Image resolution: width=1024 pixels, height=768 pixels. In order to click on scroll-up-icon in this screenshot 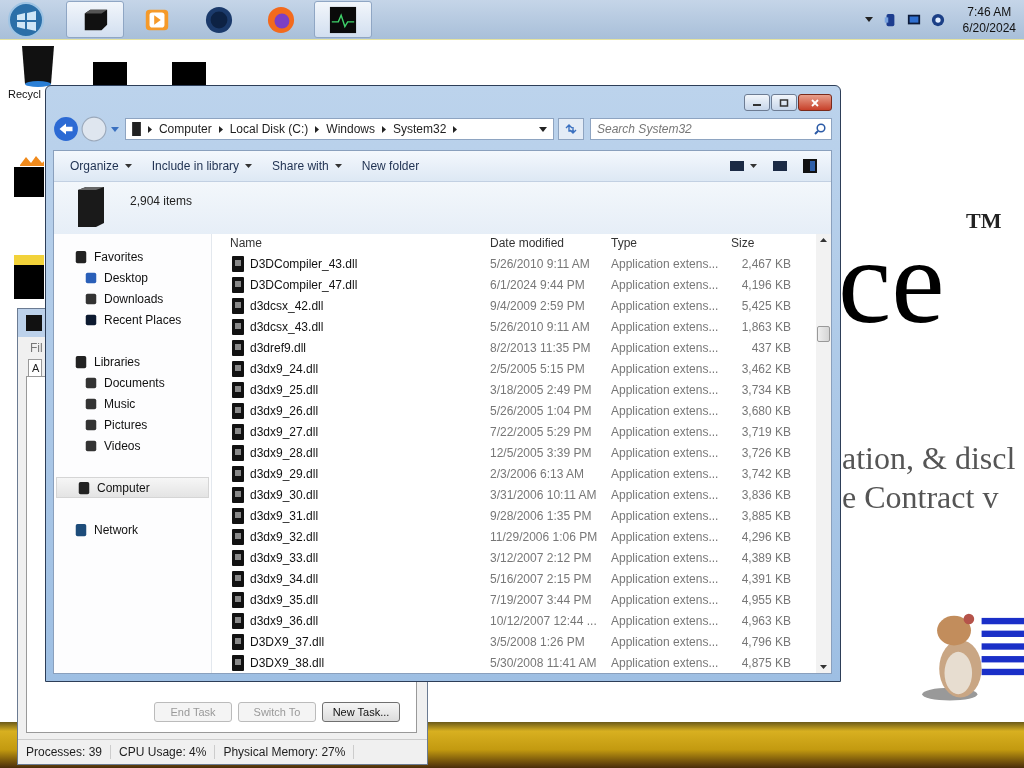, I will do `click(823, 240)`.